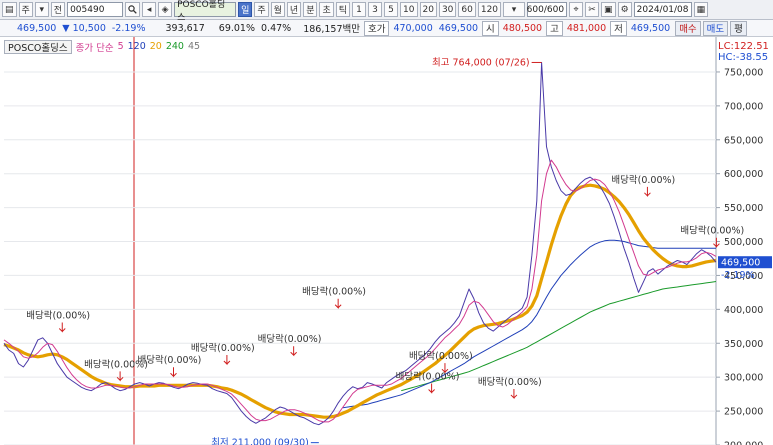  Describe the element at coordinates (375, 9) in the screenshot. I see `interval-3: 3` at that location.